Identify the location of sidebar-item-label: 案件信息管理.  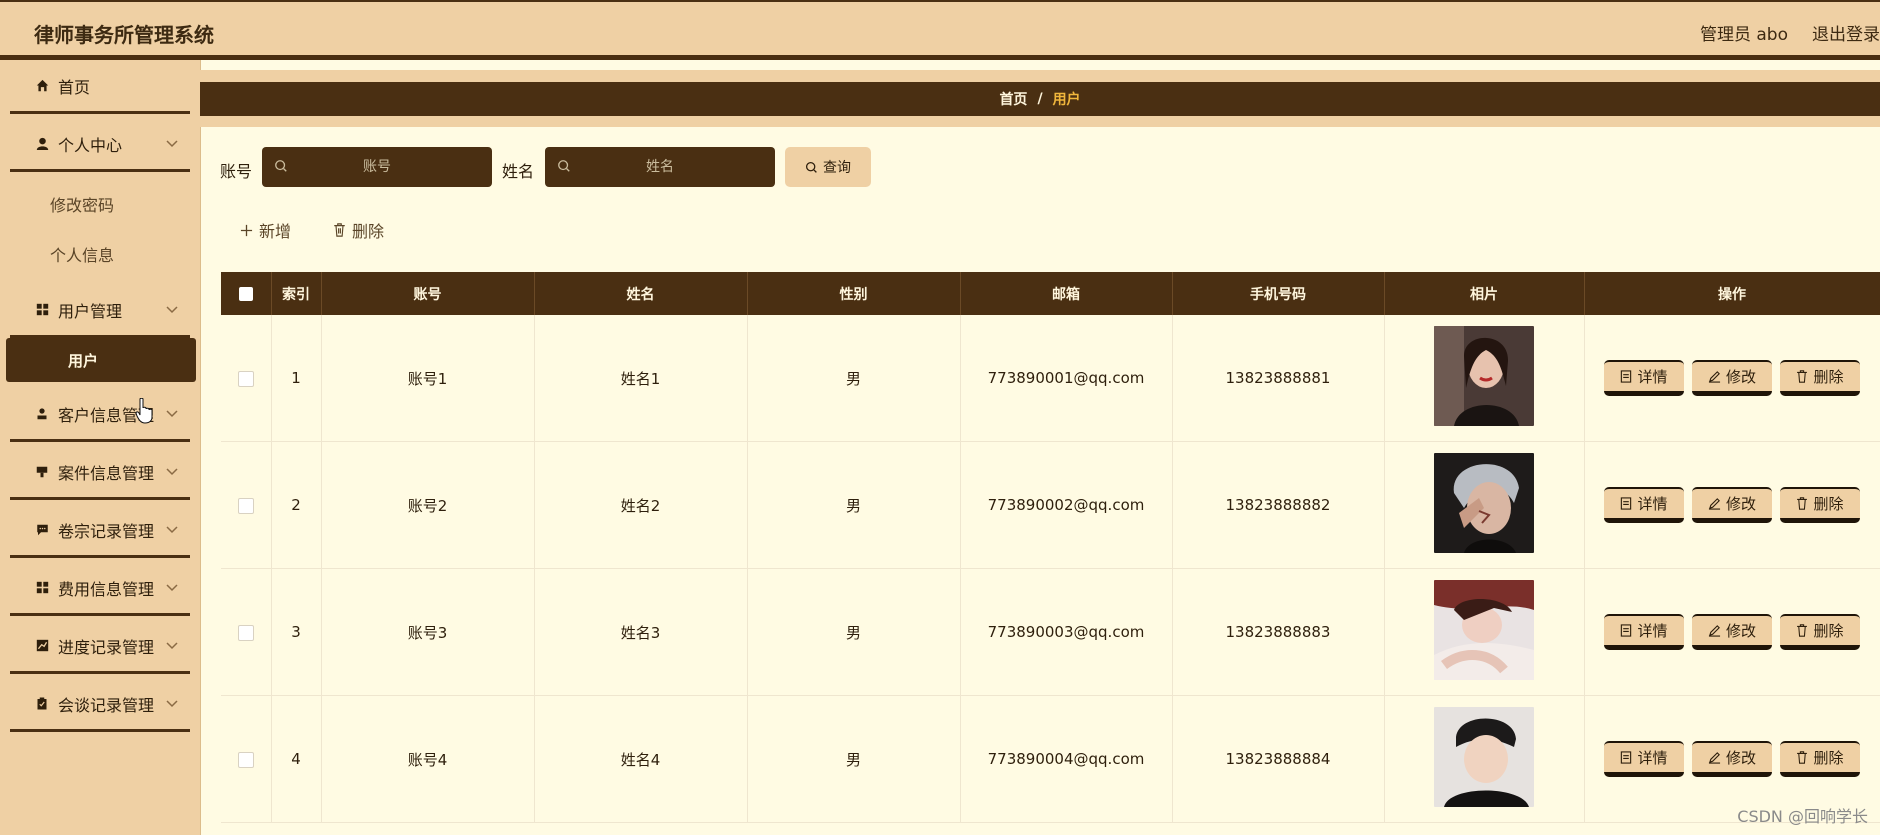
(106, 473).